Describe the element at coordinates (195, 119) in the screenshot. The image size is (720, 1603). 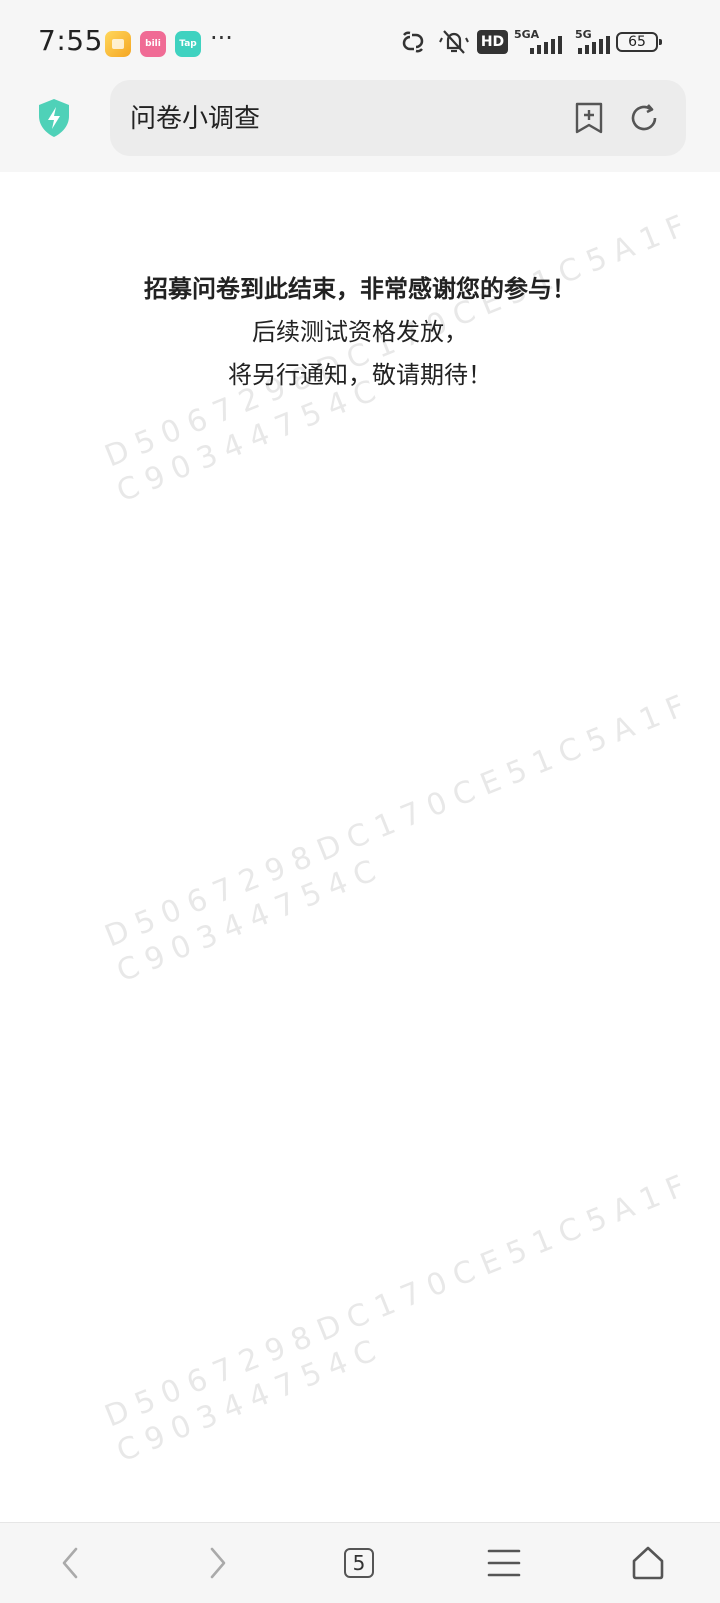
I see `page-title: 问卷小调查` at that location.